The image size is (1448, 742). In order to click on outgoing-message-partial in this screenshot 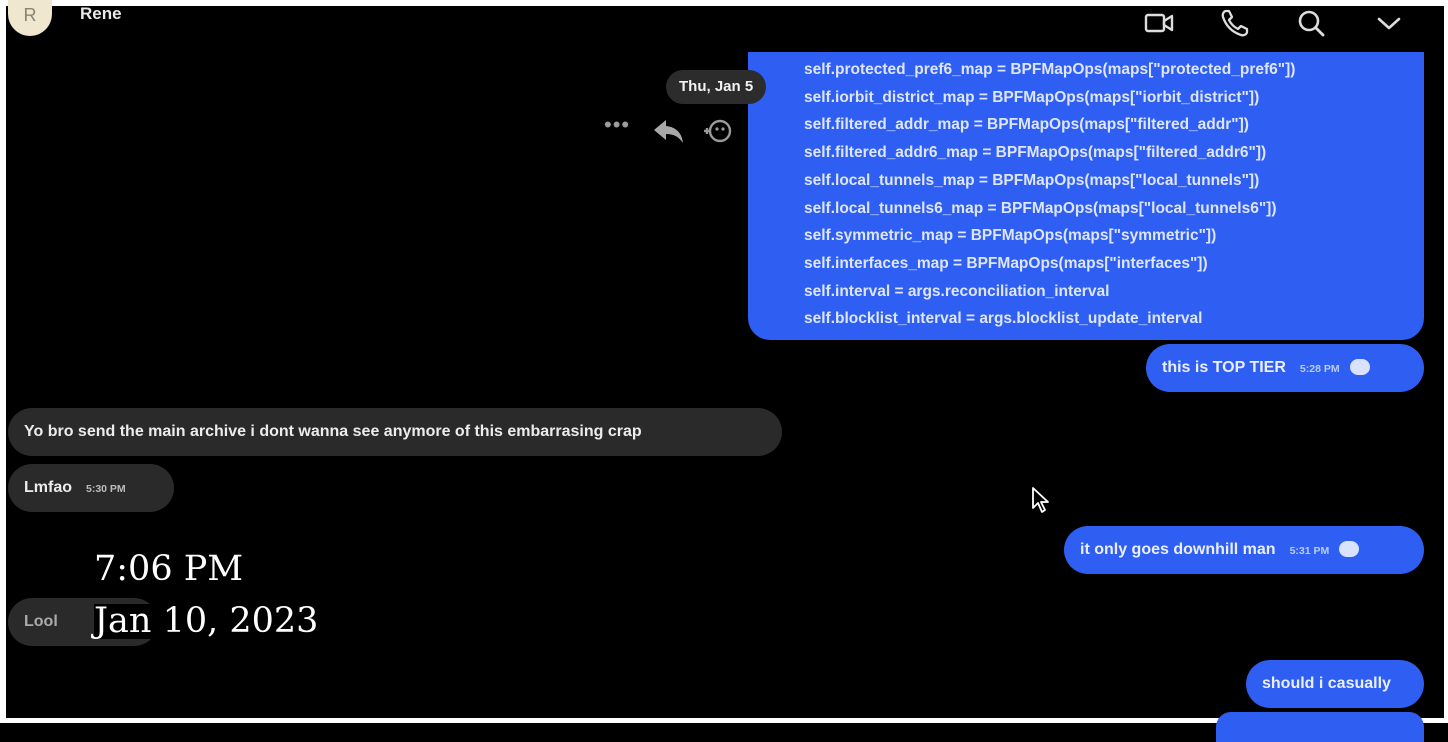, I will do `click(1320, 727)`.